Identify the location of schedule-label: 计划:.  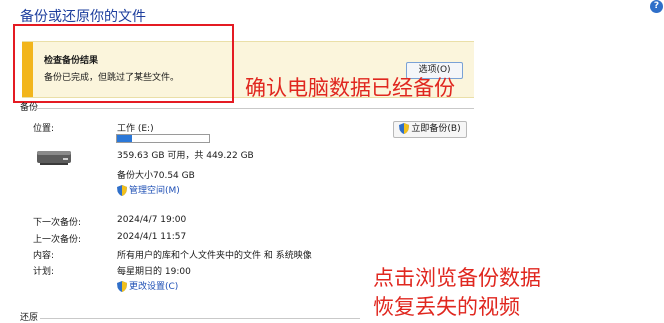
(44, 272).